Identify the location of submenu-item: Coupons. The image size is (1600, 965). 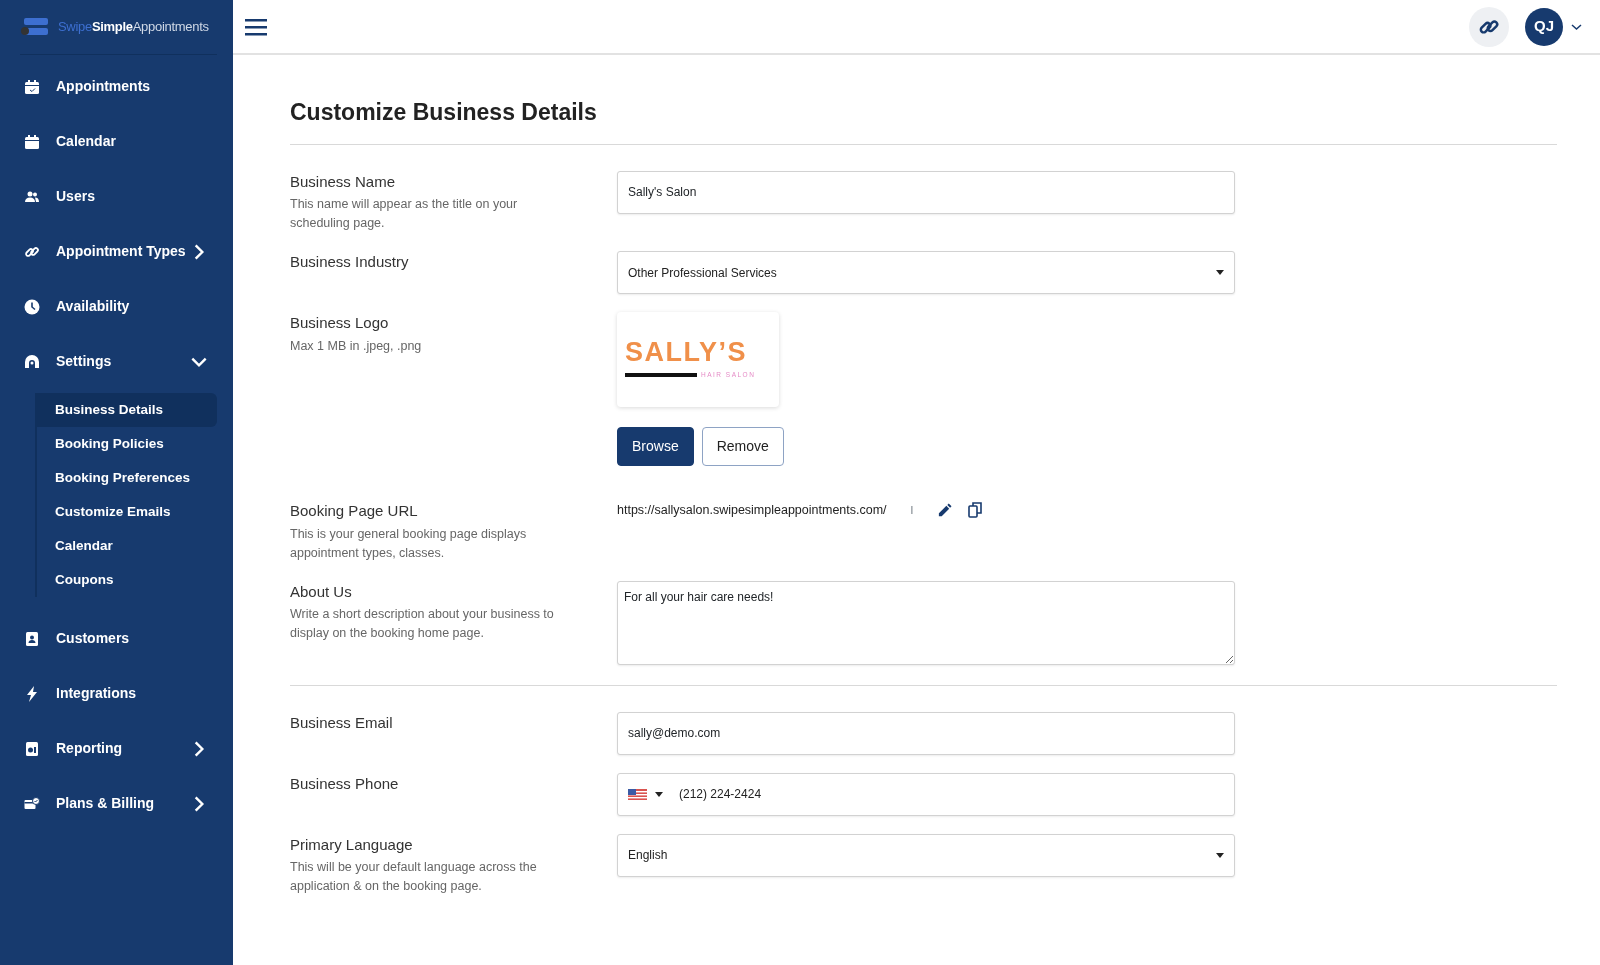
(127, 580).